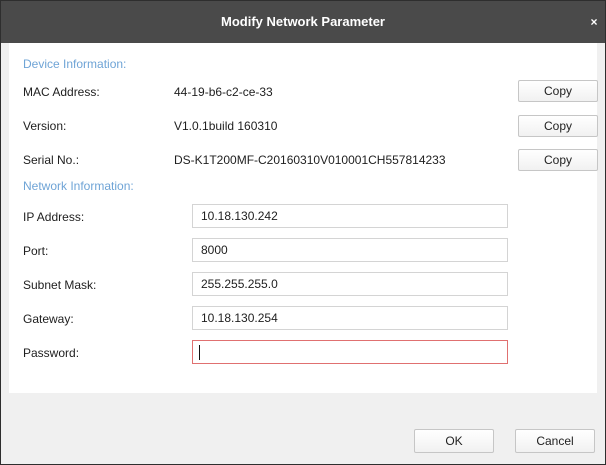 This screenshot has height=465, width=606. I want to click on serial-no-label: Serial No.:, so click(51, 160).